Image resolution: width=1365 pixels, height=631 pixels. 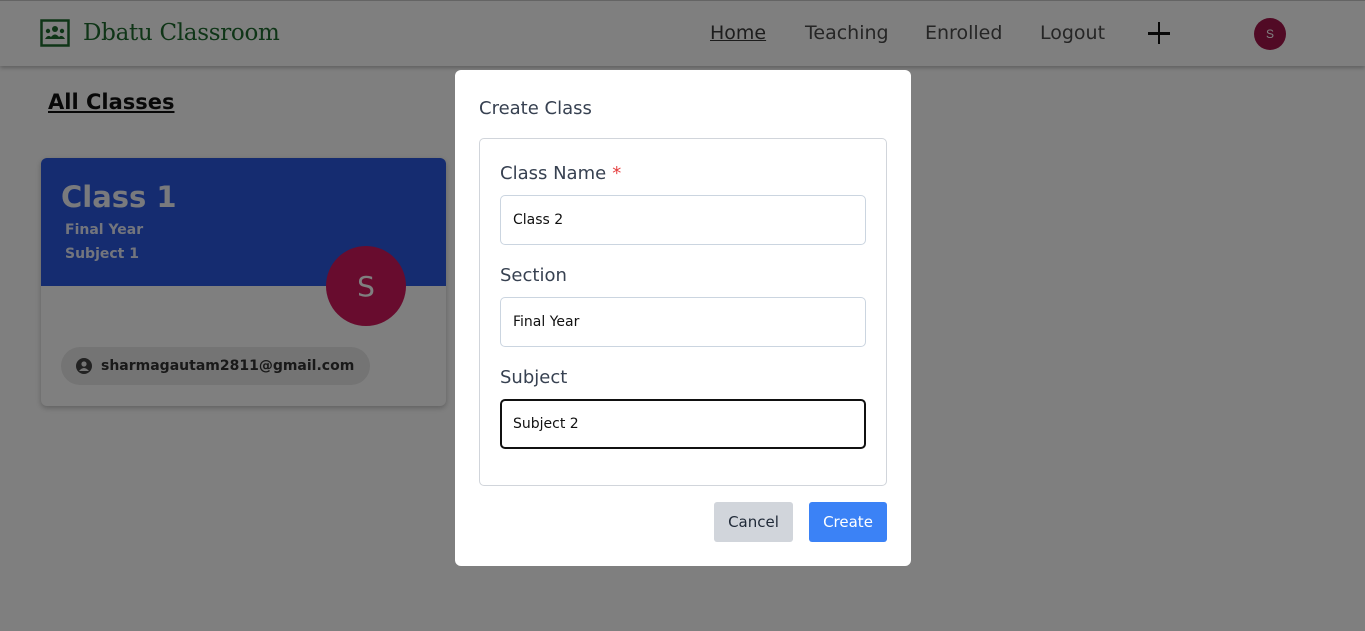 What do you see at coordinates (848, 522) in the screenshot?
I see `create-button: Create` at bounding box center [848, 522].